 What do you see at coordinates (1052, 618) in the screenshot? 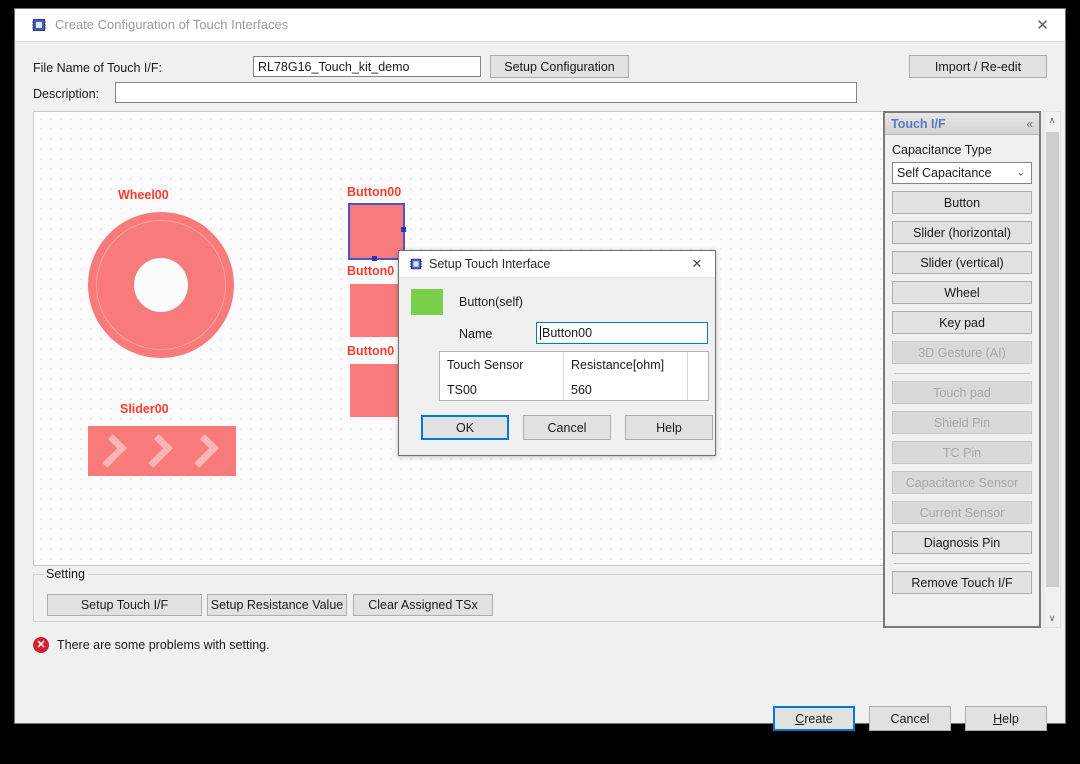
I see `scroll-down-icon: ∨` at bounding box center [1052, 618].